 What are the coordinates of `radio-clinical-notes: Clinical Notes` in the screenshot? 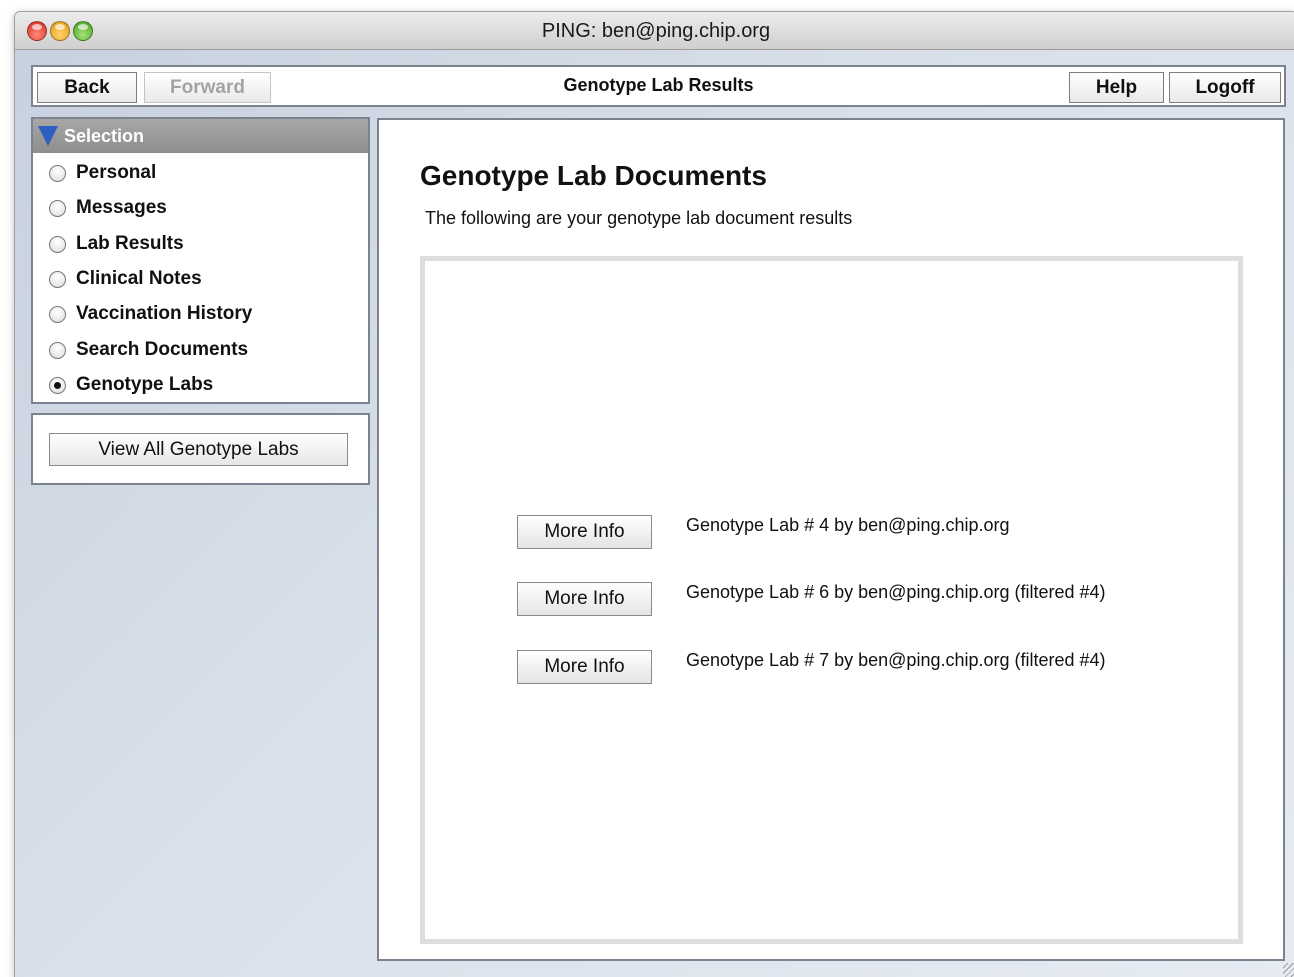 It's located at (125, 279).